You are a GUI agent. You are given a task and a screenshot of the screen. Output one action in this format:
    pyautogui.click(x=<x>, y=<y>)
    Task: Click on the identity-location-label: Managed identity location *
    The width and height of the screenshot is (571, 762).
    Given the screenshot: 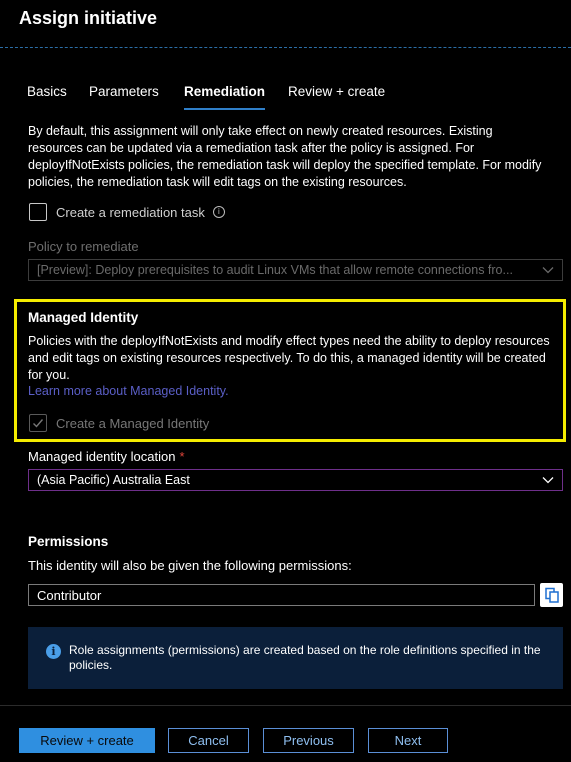 What is the action you would take?
    pyautogui.click(x=106, y=456)
    